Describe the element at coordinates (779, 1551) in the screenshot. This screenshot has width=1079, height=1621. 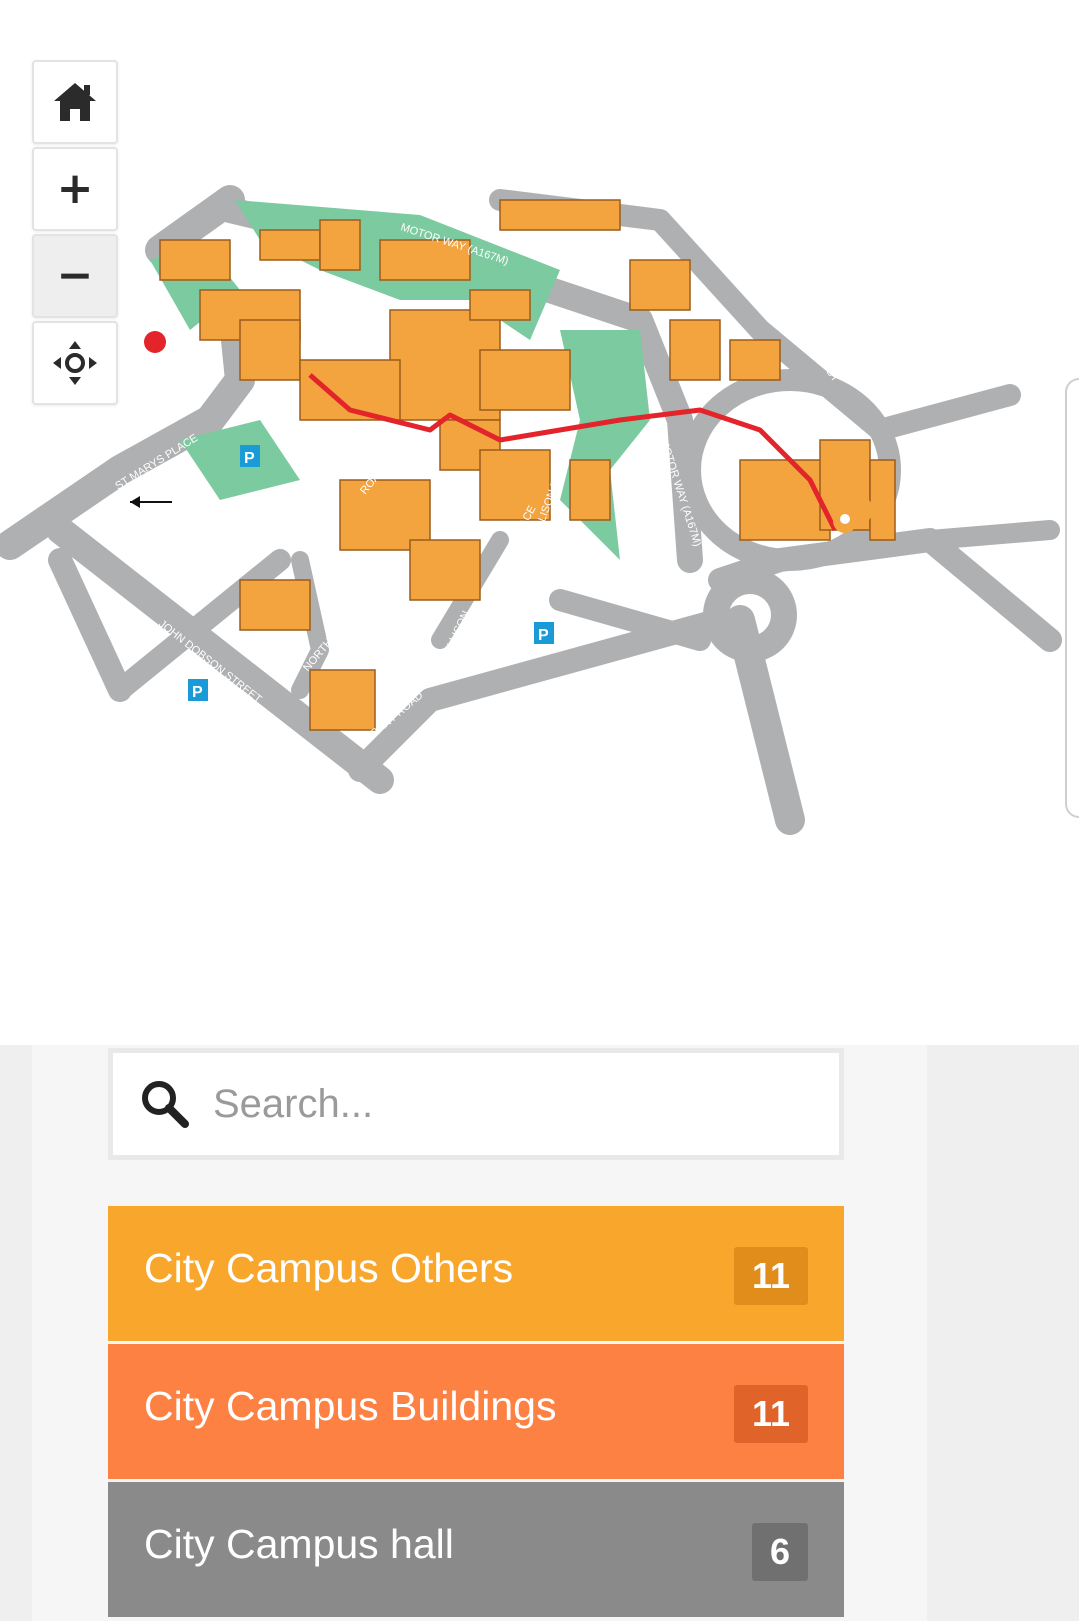
I see `category-count-badge: 6` at that location.